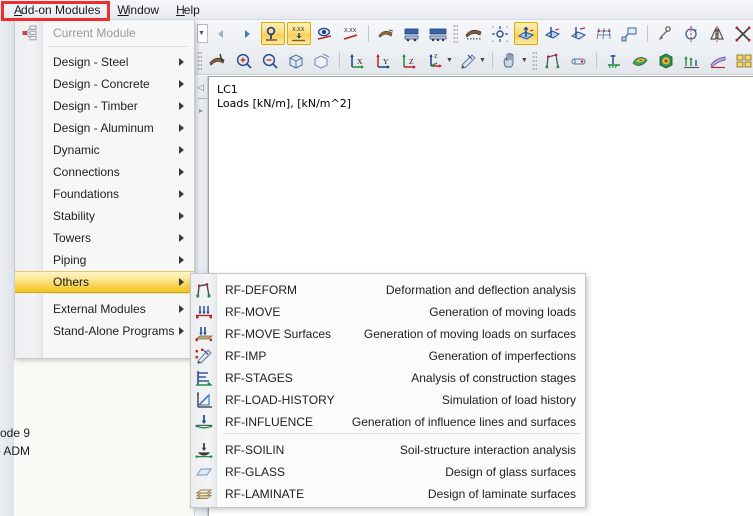  Describe the element at coordinates (351, 33) in the screenshot. I see `values-gradient-button: X.XX` at that location.